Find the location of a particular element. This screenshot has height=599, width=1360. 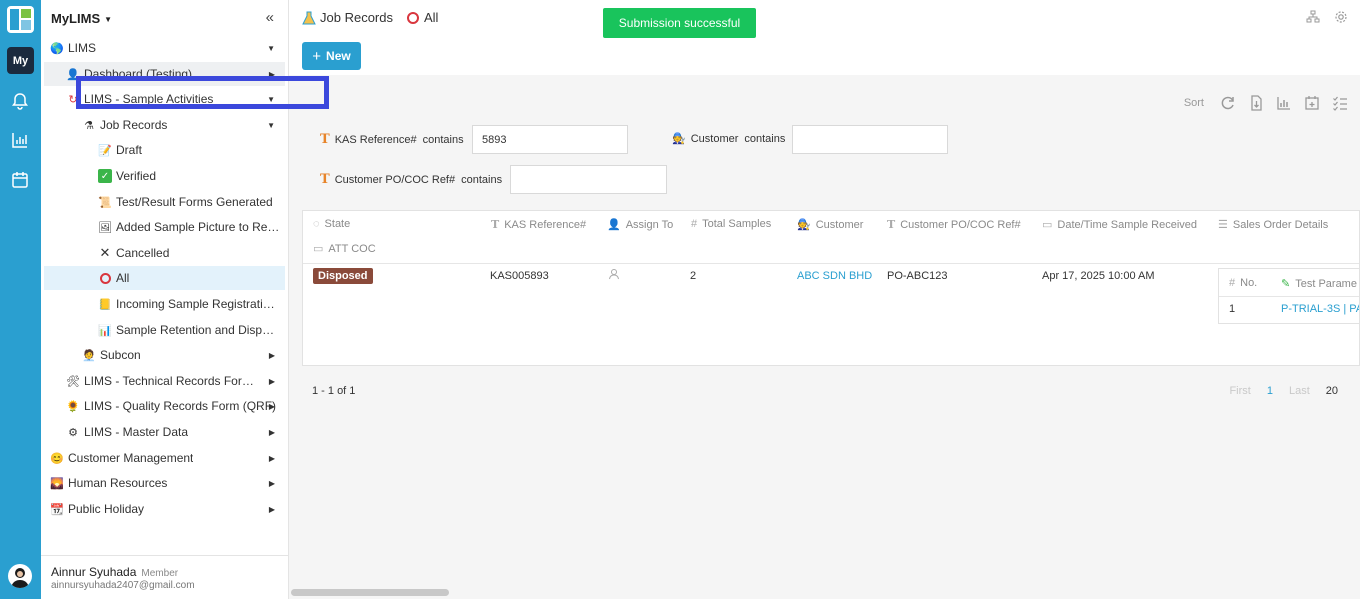

pager-range: 1 - 1 of 1 is located at coordinates (334, 391).